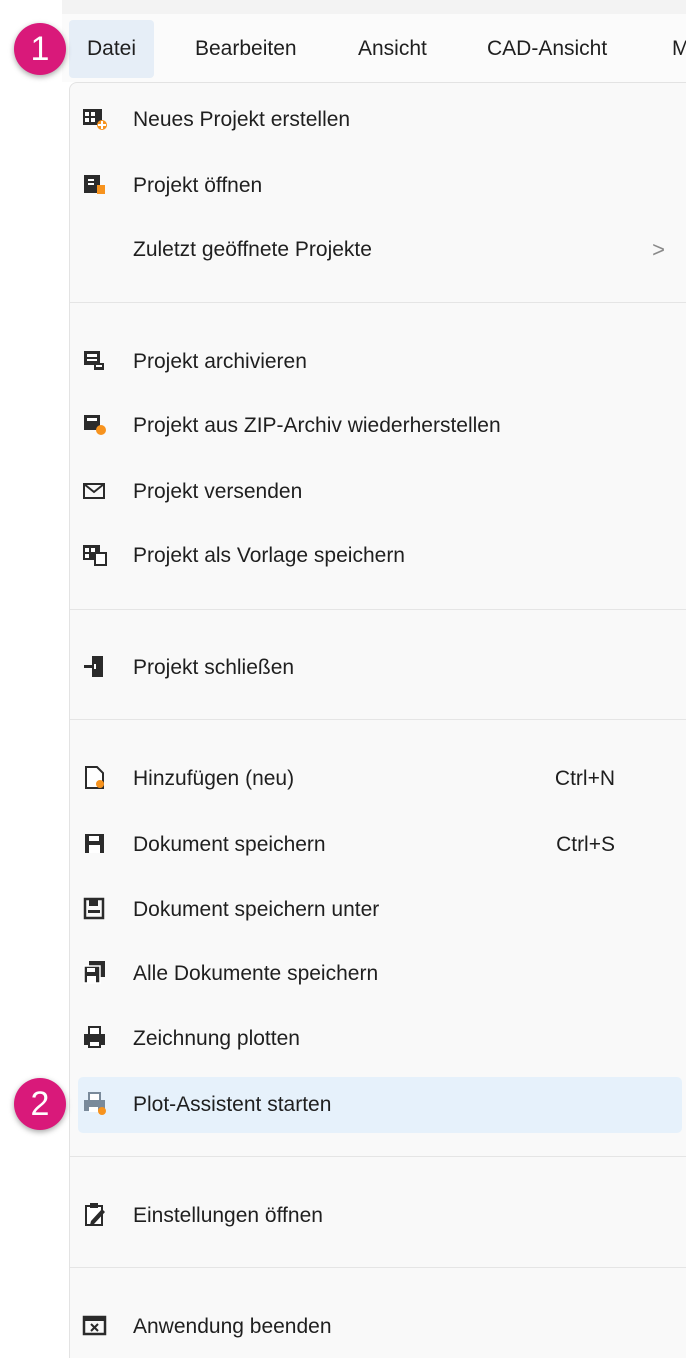  Describe the element at coordinates (31, 679) in the screenshot. I see `background-strip` at that location.